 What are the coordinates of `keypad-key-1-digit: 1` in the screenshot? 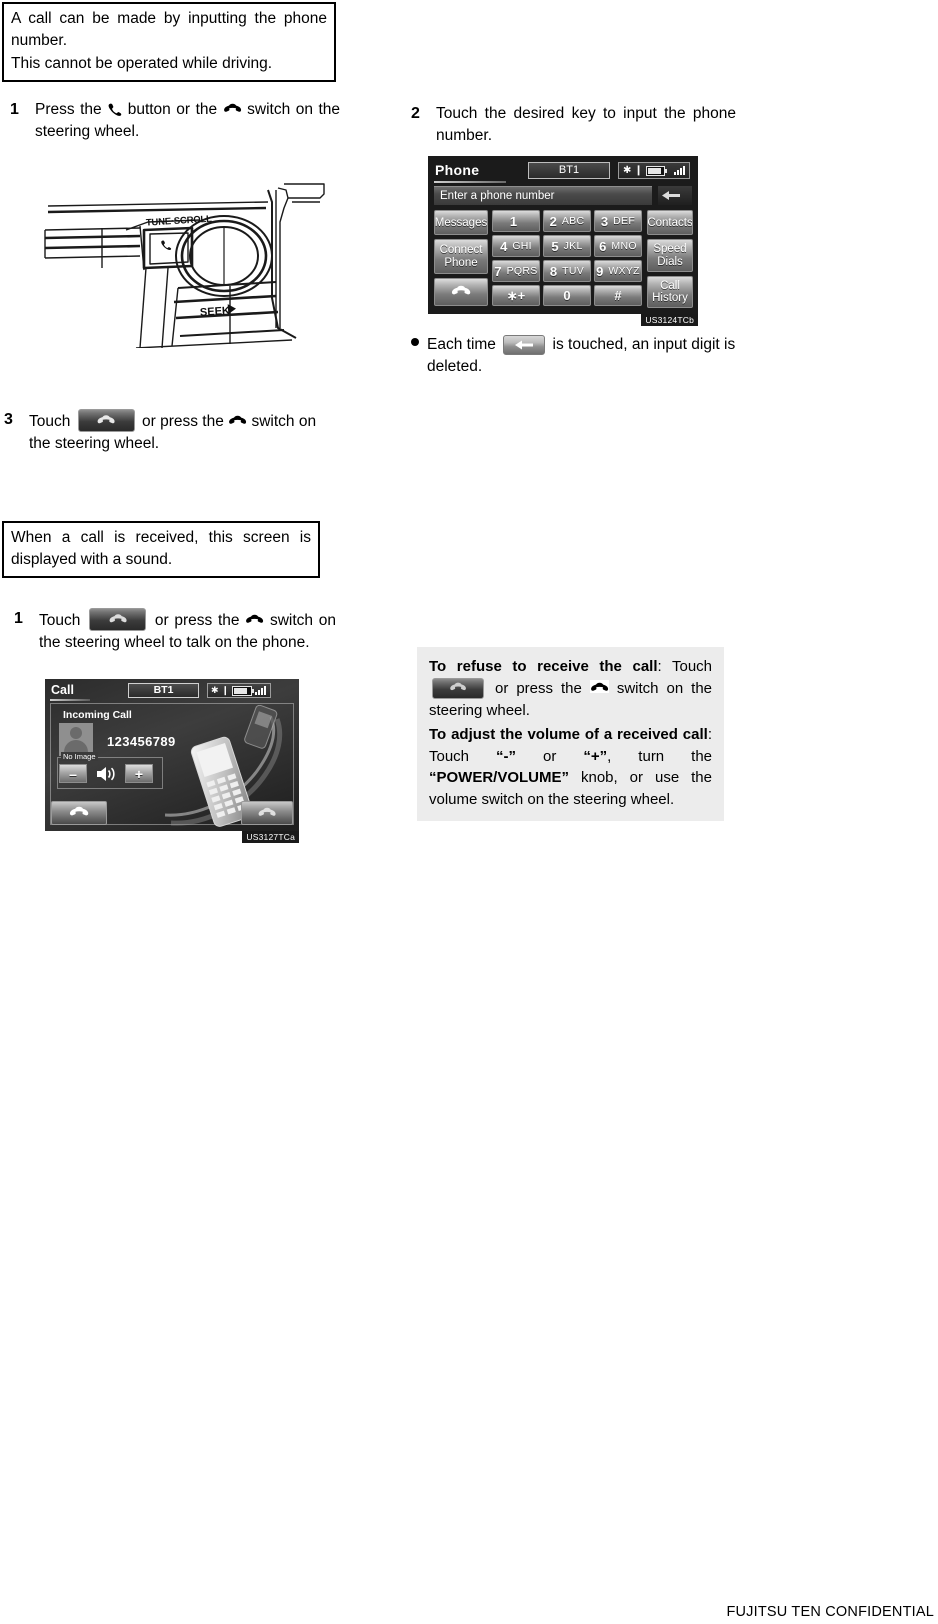 It's located at (513, 221).